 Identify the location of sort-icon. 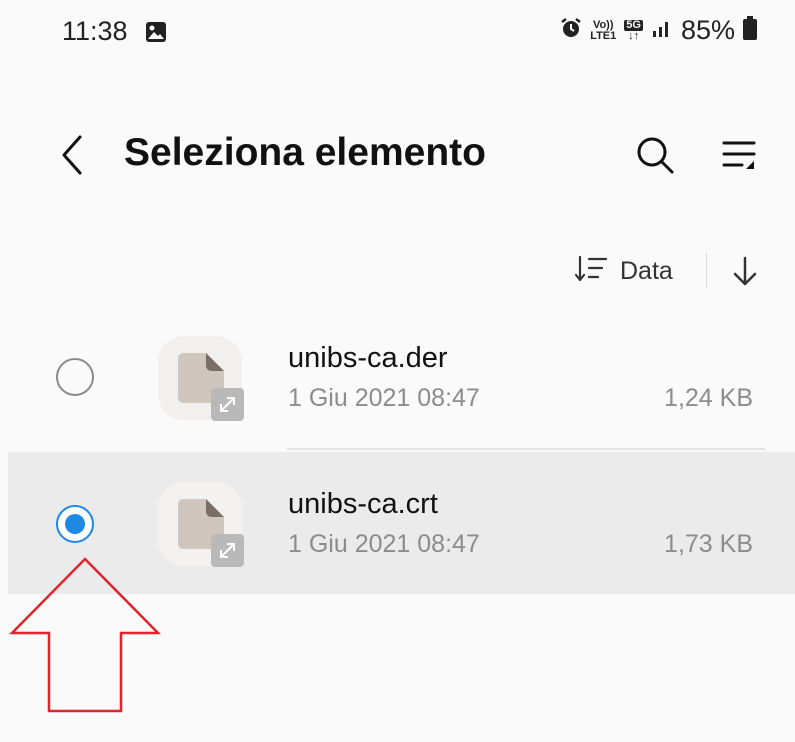
(591, 271).